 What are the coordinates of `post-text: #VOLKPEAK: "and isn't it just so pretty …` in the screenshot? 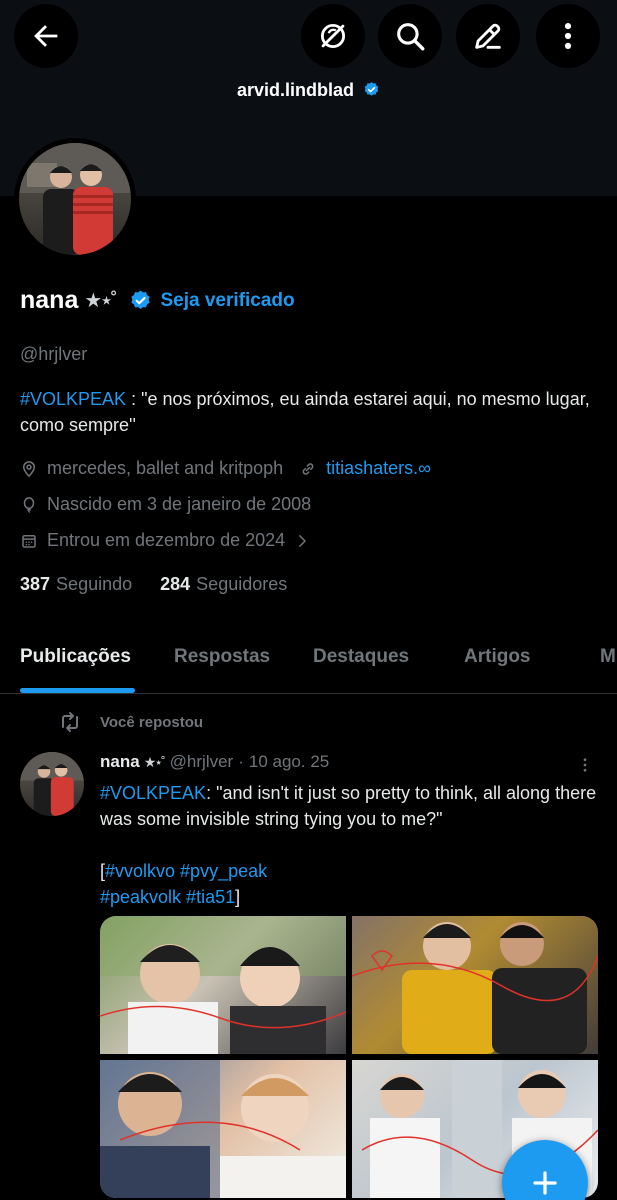 It's located at (350, 845).